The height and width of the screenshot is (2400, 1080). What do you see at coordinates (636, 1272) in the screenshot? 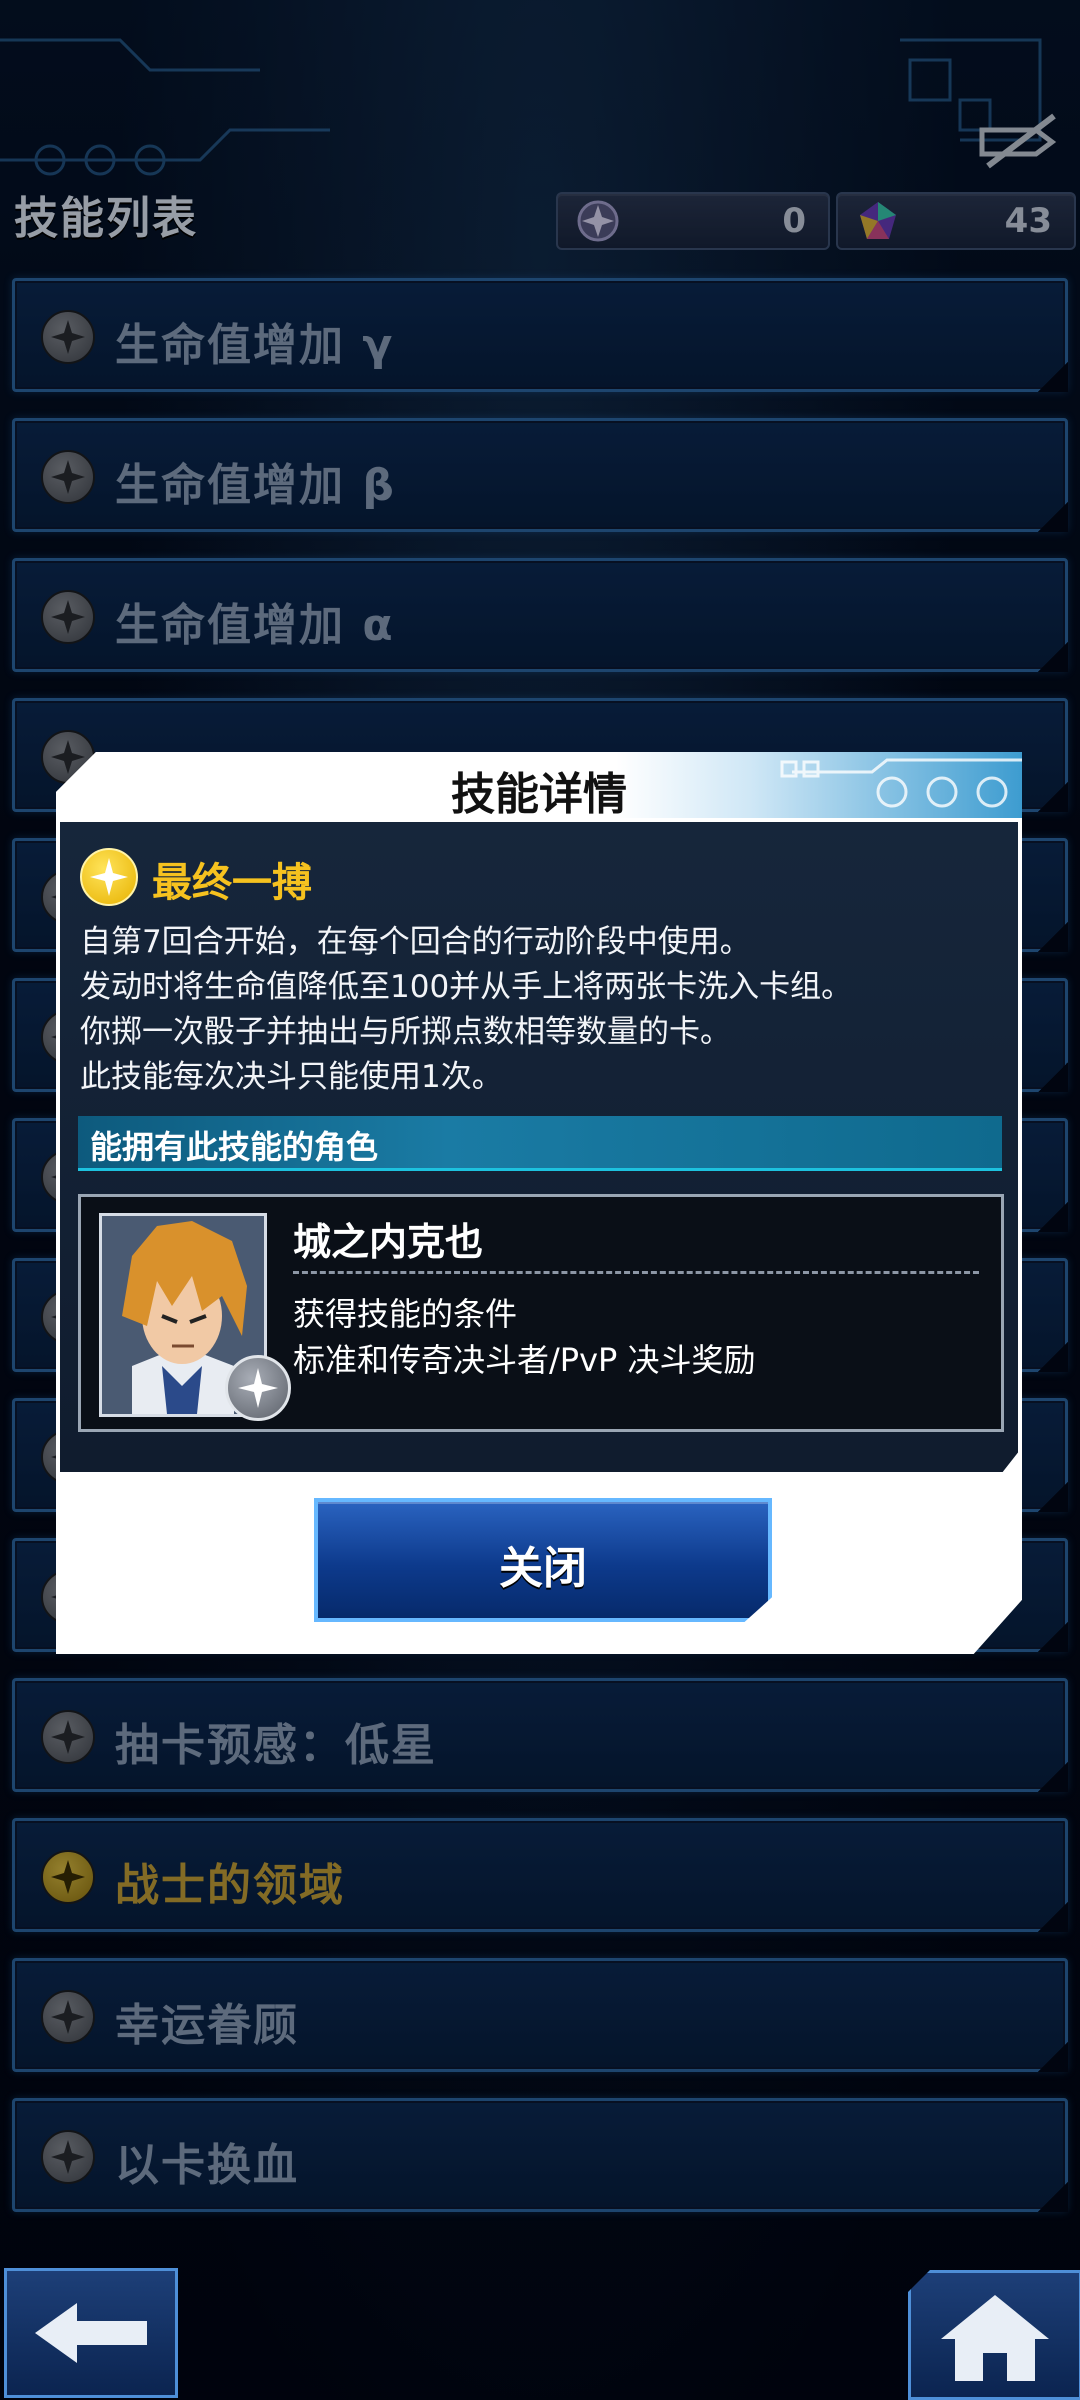
I see `divider` at bounding box center [636, 1272].